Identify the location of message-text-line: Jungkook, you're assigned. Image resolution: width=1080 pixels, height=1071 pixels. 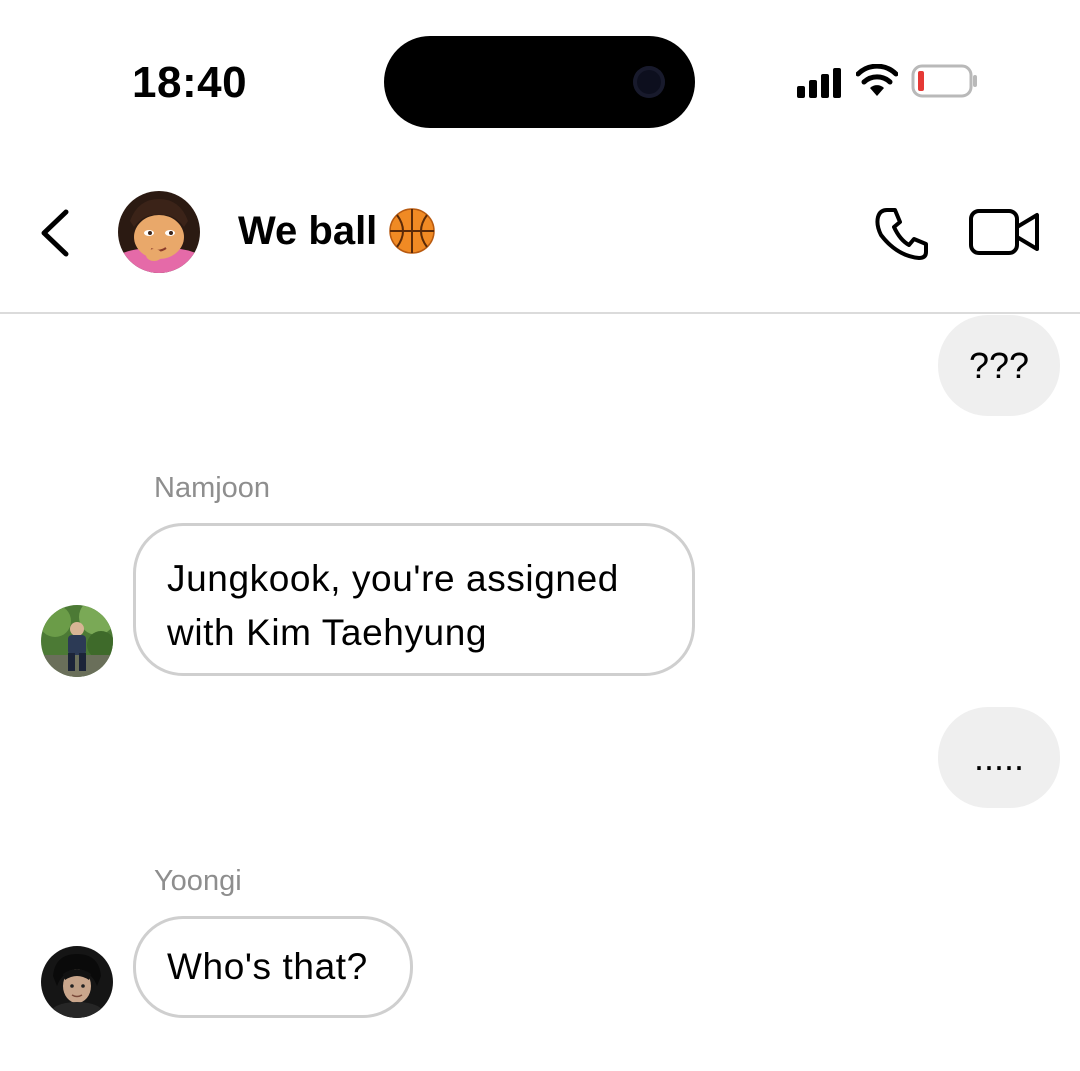
(393, 578).